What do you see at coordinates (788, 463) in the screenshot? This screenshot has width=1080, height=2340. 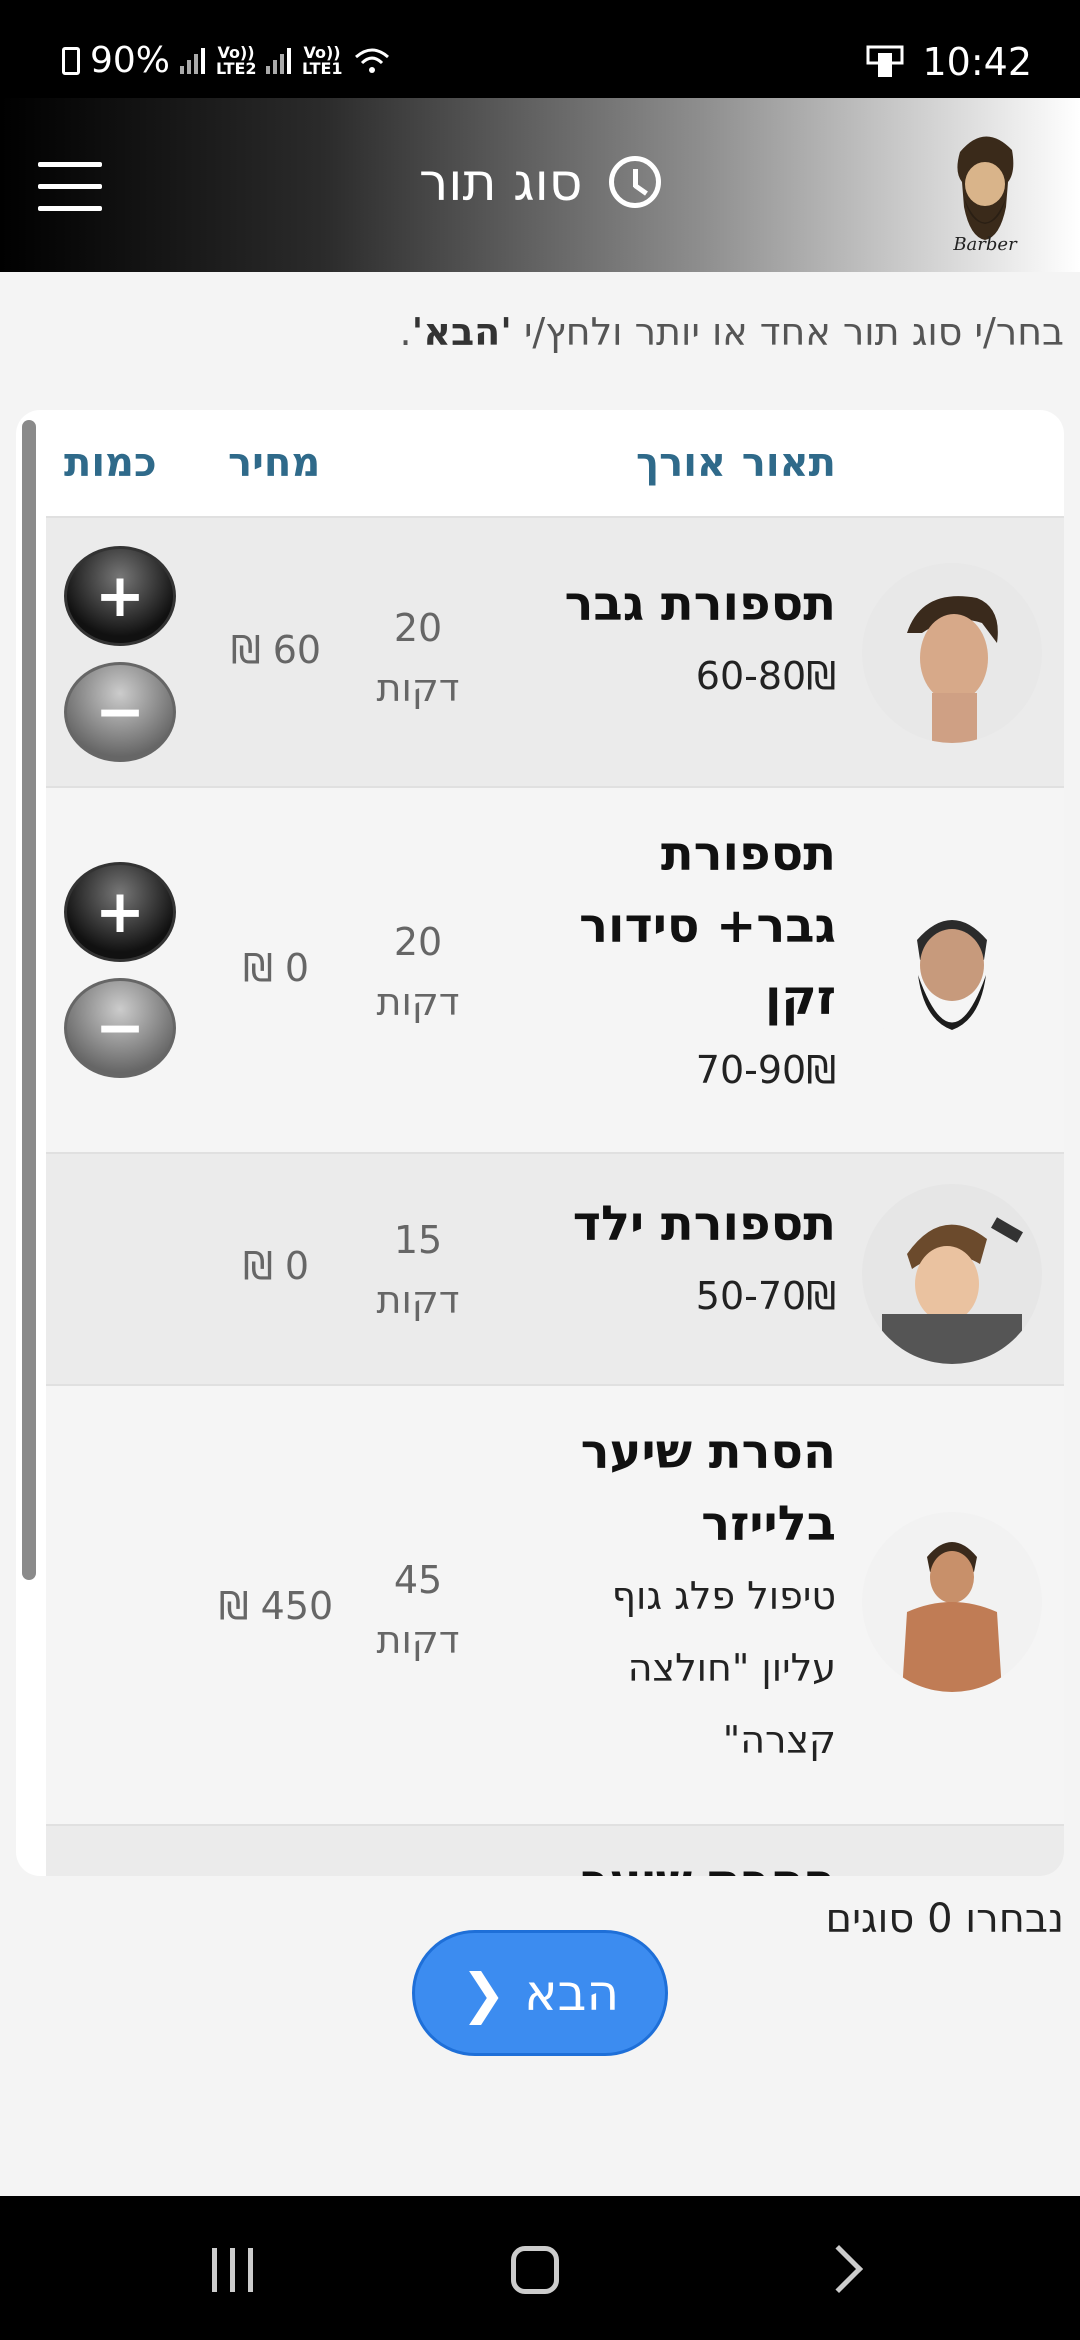 I see `col-desc: תאור` at bounding box center [788, 463].